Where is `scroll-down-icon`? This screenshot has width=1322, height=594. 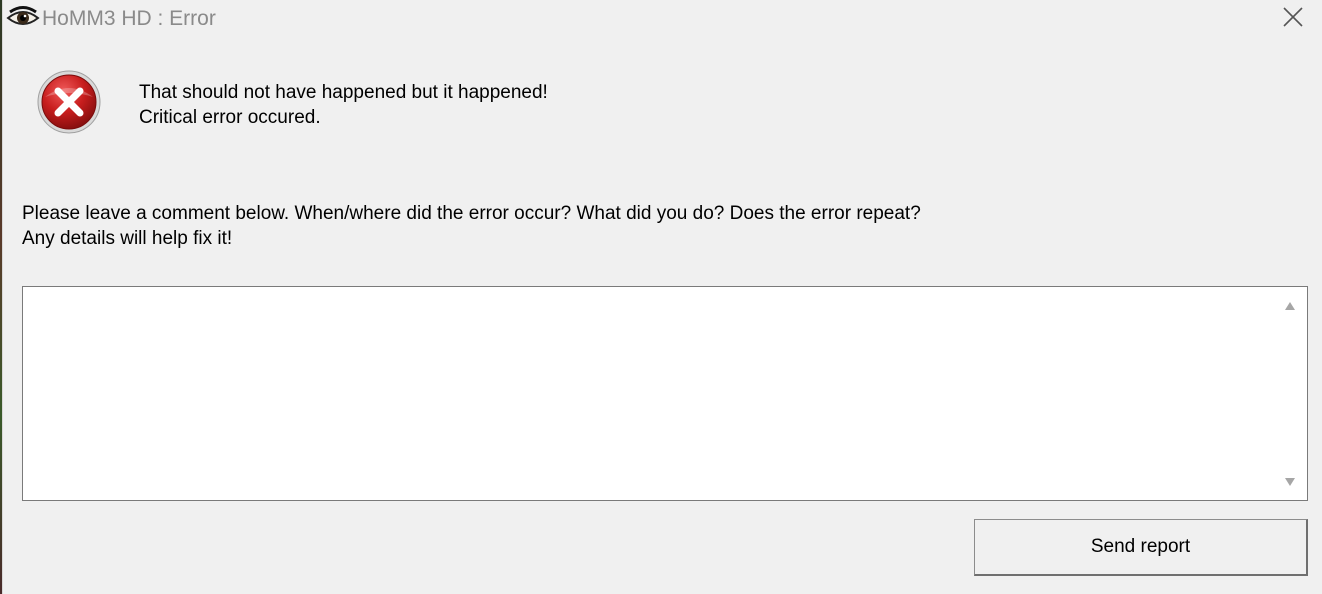 scroll-down-icon is located at coordinates (1290, 482).